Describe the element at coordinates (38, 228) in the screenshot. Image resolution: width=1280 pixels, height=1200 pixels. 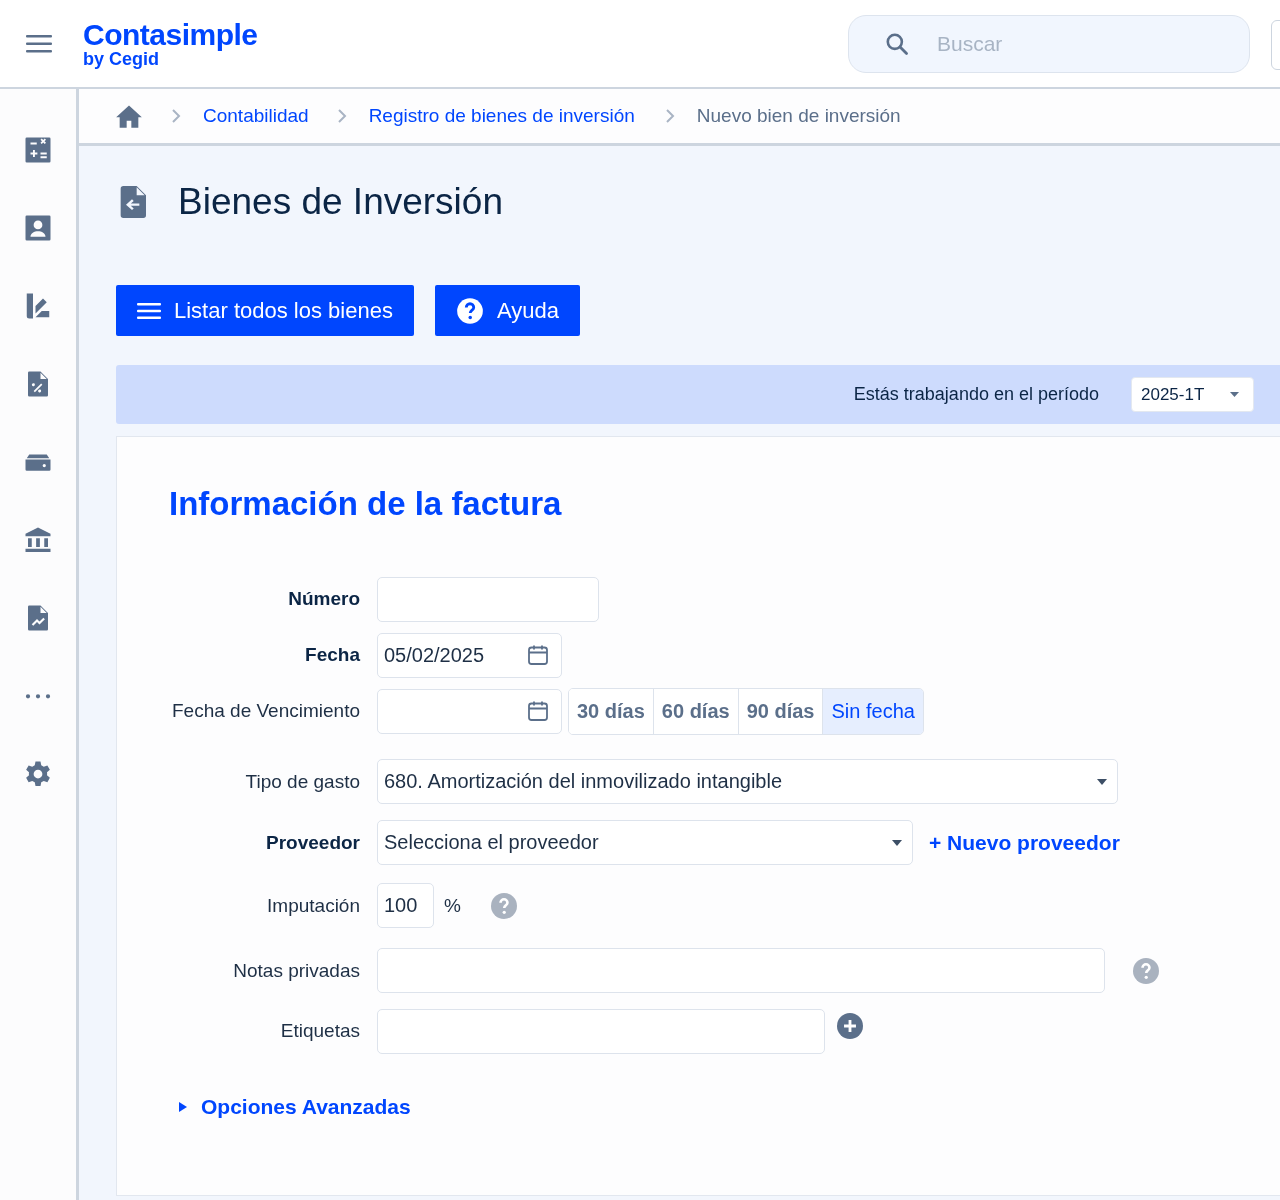
I see `contact-card-icon` at that location.